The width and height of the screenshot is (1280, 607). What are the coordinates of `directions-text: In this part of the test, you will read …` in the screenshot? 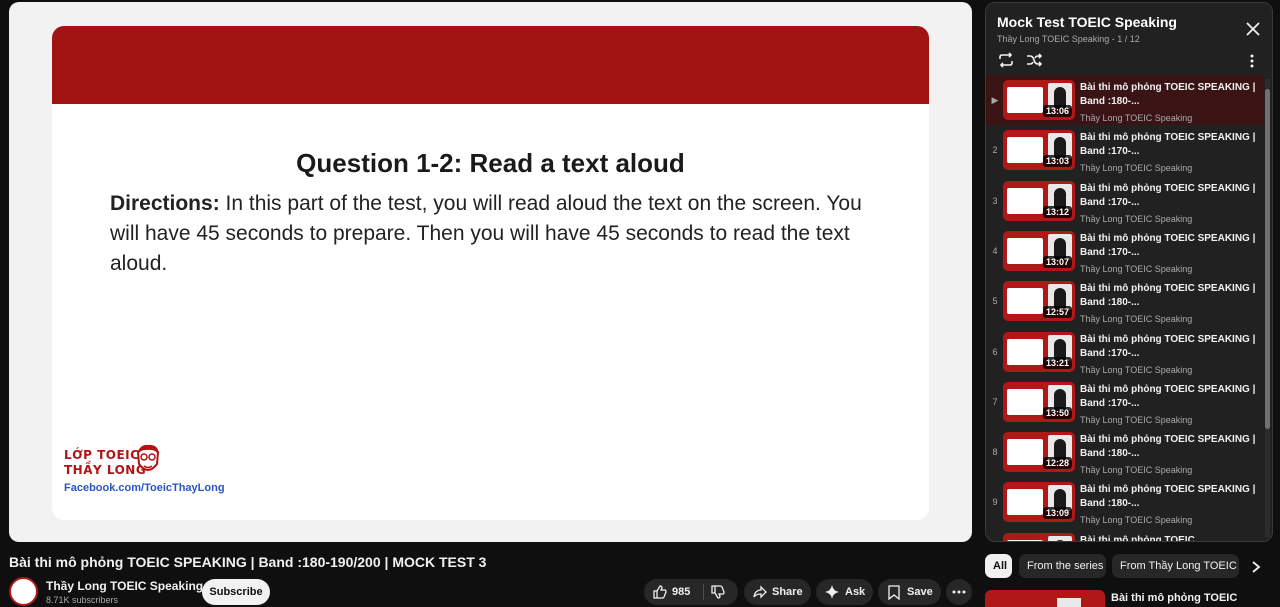 It's located at (486, 233).